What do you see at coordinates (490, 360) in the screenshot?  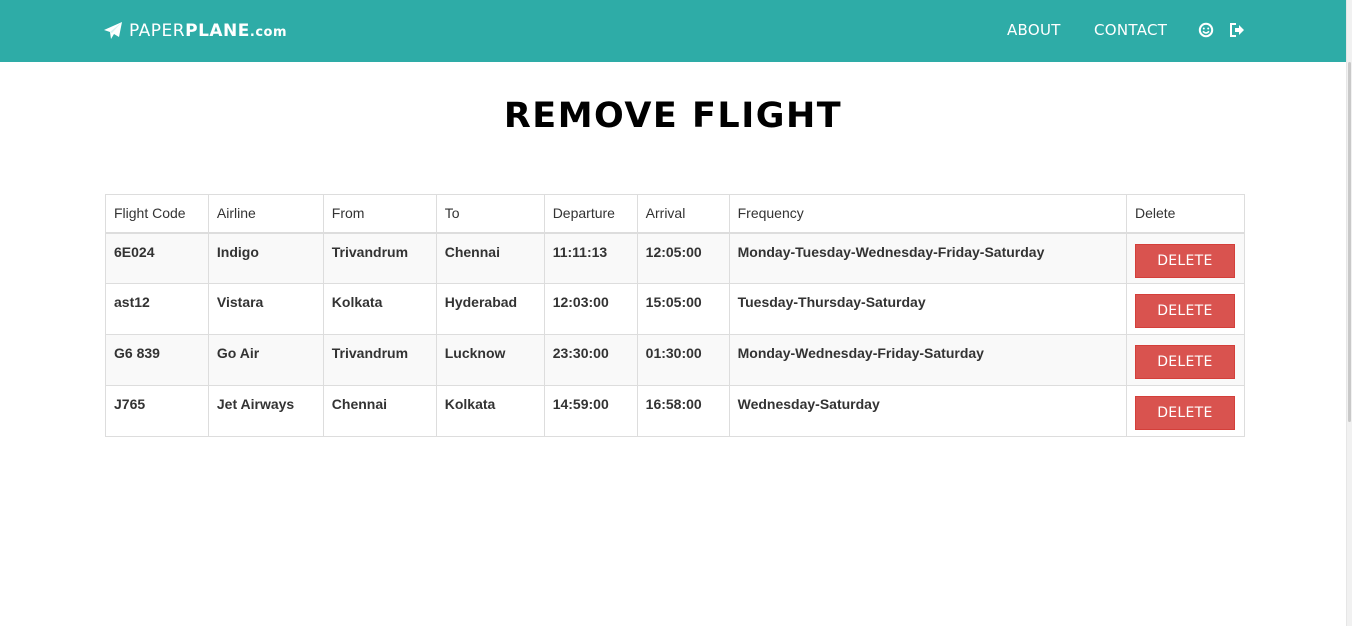 I see `cell-to: Lucknow` at bounding box center [490, 360].